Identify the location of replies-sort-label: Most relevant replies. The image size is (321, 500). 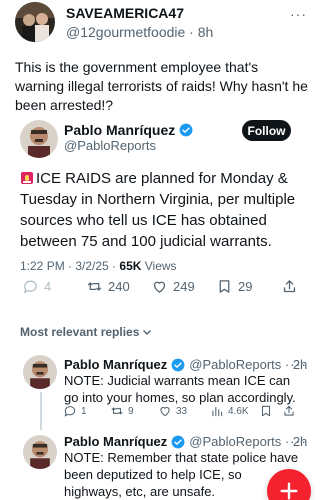
(80, 332).